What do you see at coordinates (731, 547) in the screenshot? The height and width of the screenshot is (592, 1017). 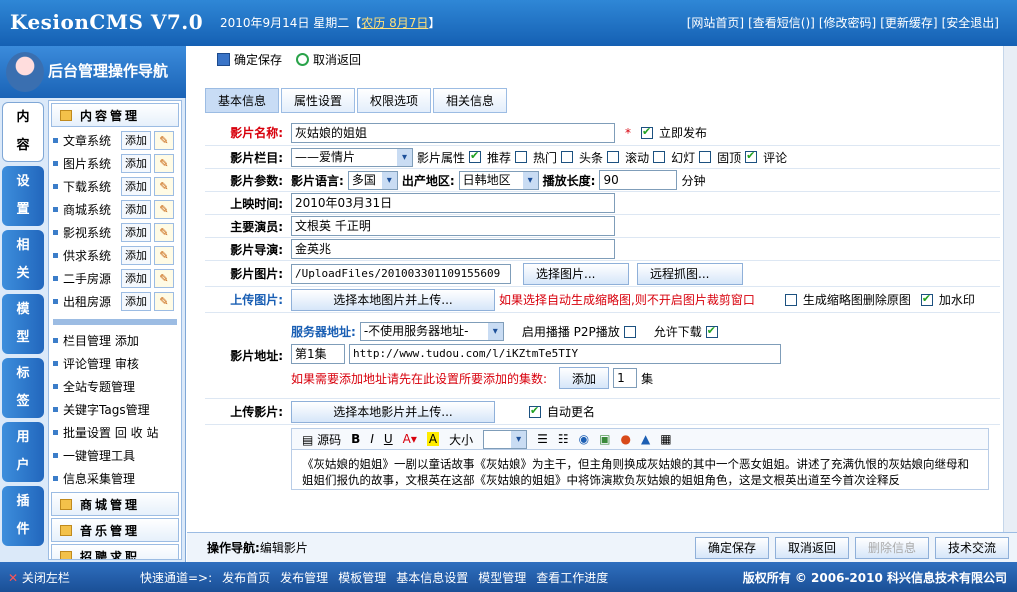 I see `confirm-save-button: 确定保存` at bounding box center [731, 547].